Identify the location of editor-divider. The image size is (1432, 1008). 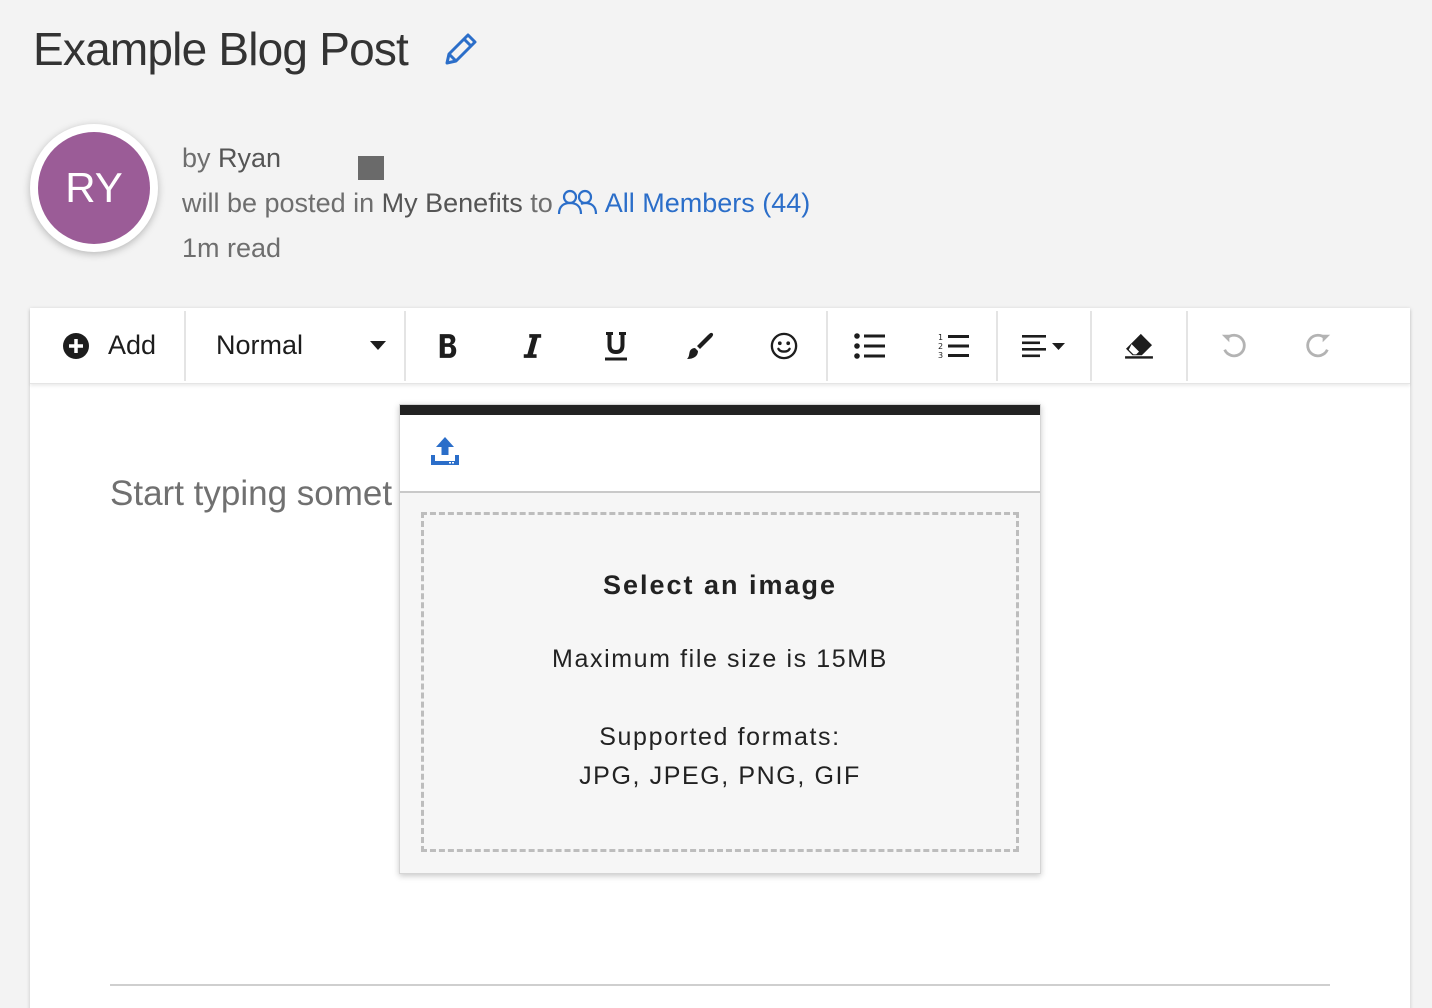
(720, 985).